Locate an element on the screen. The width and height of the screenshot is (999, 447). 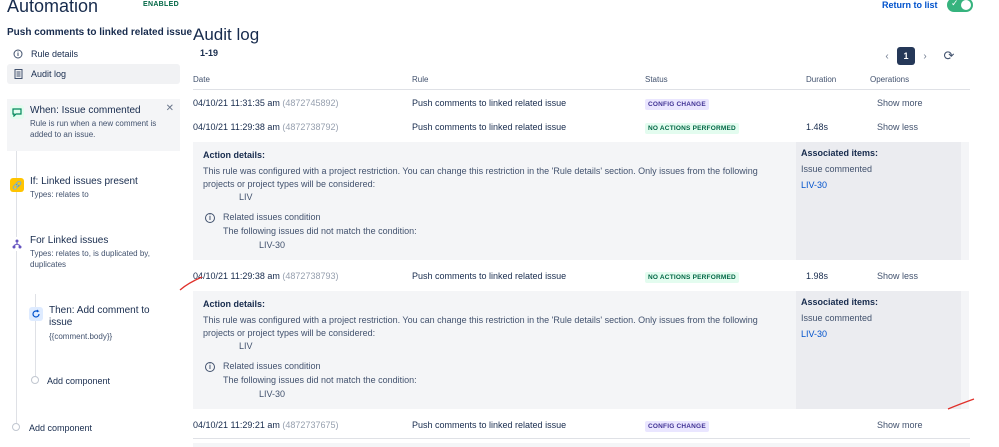
flow-connector is located at coordinates (16, 271).